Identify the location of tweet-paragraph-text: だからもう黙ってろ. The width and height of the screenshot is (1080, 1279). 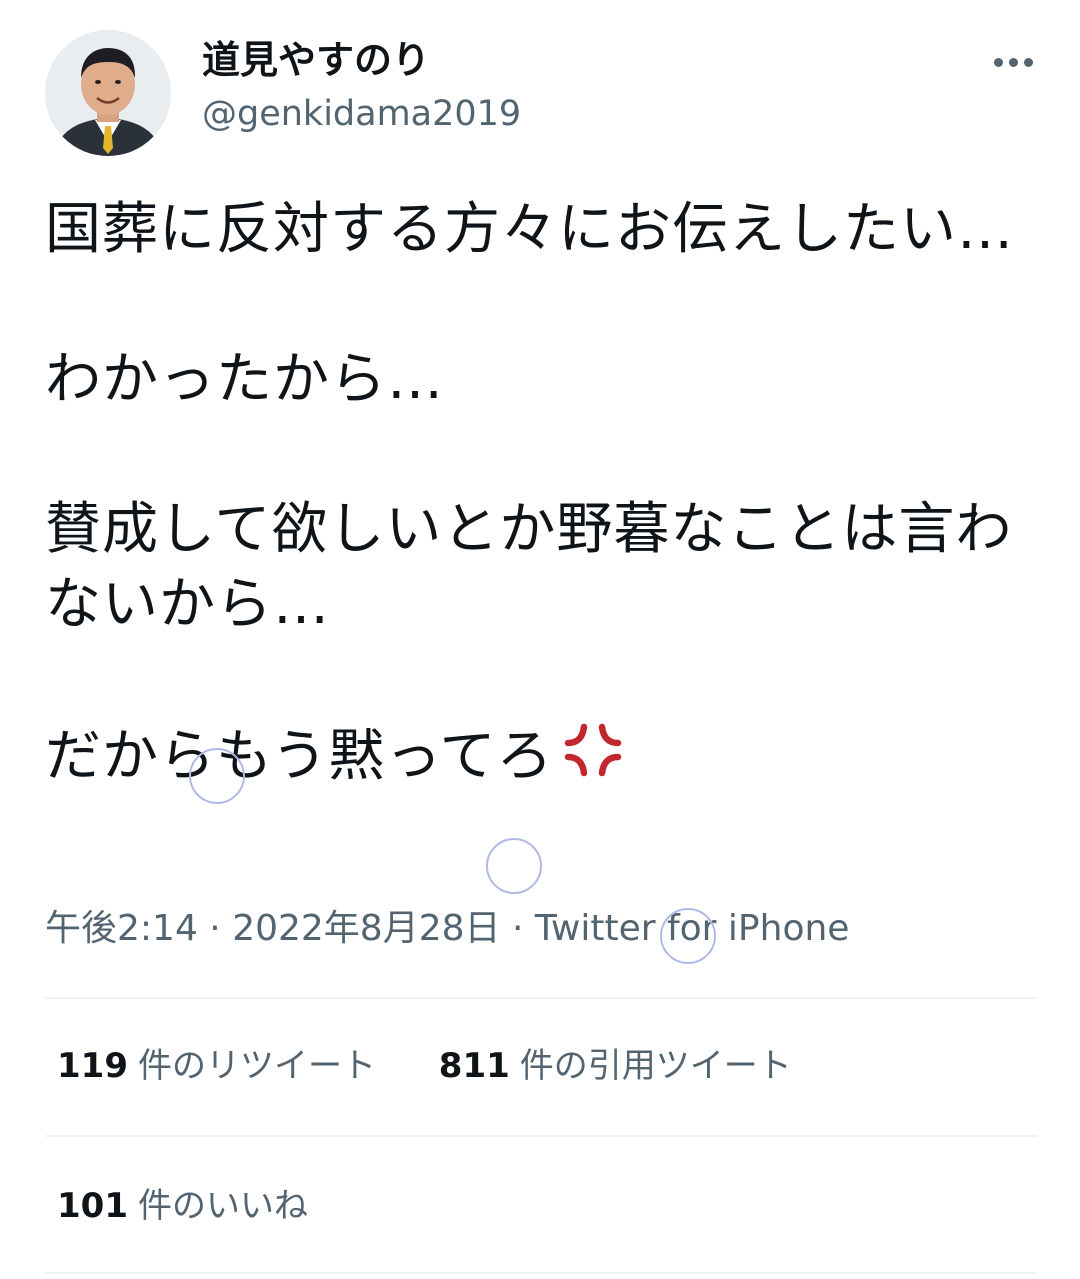
(299, 756).